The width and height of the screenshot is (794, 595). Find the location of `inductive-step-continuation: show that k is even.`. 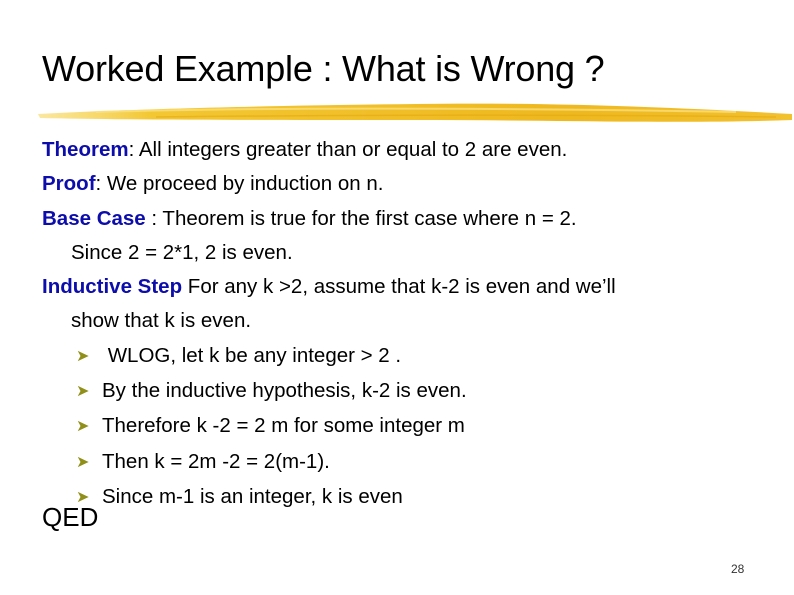

inductive-step-continuation: show that k is even. is located at coordinates (161, 321).